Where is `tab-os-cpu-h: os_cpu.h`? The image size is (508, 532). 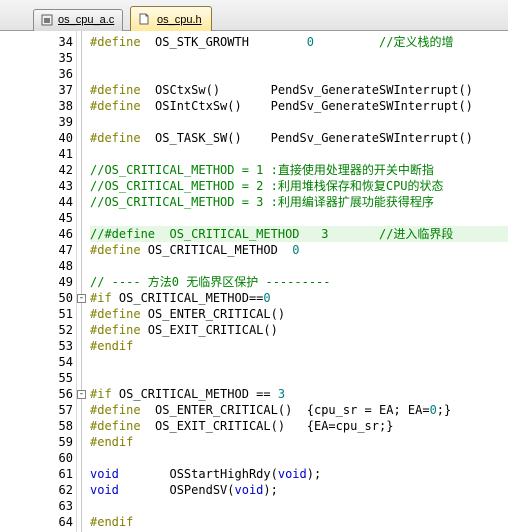 tab-os-cpu-h: os_cpu.h is located at coordinates (171, 19).